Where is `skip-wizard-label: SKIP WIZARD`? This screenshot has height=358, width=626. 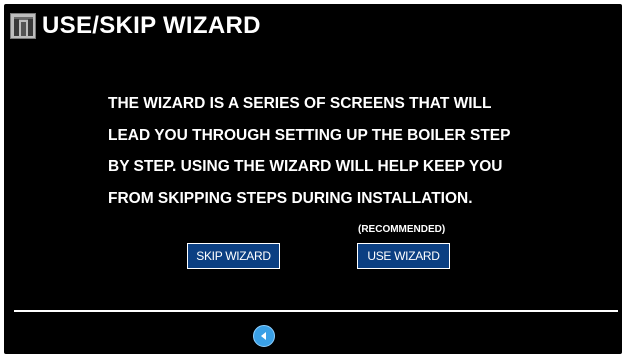
skip-wizard-label: SKIP WIZARD is located at coordinates (233, 256).